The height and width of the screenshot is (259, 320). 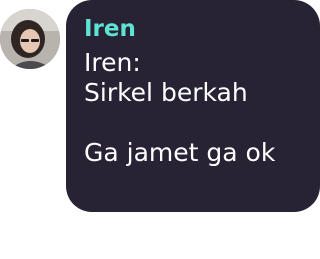 I want to click on avatar, so click(x=30, y=39).